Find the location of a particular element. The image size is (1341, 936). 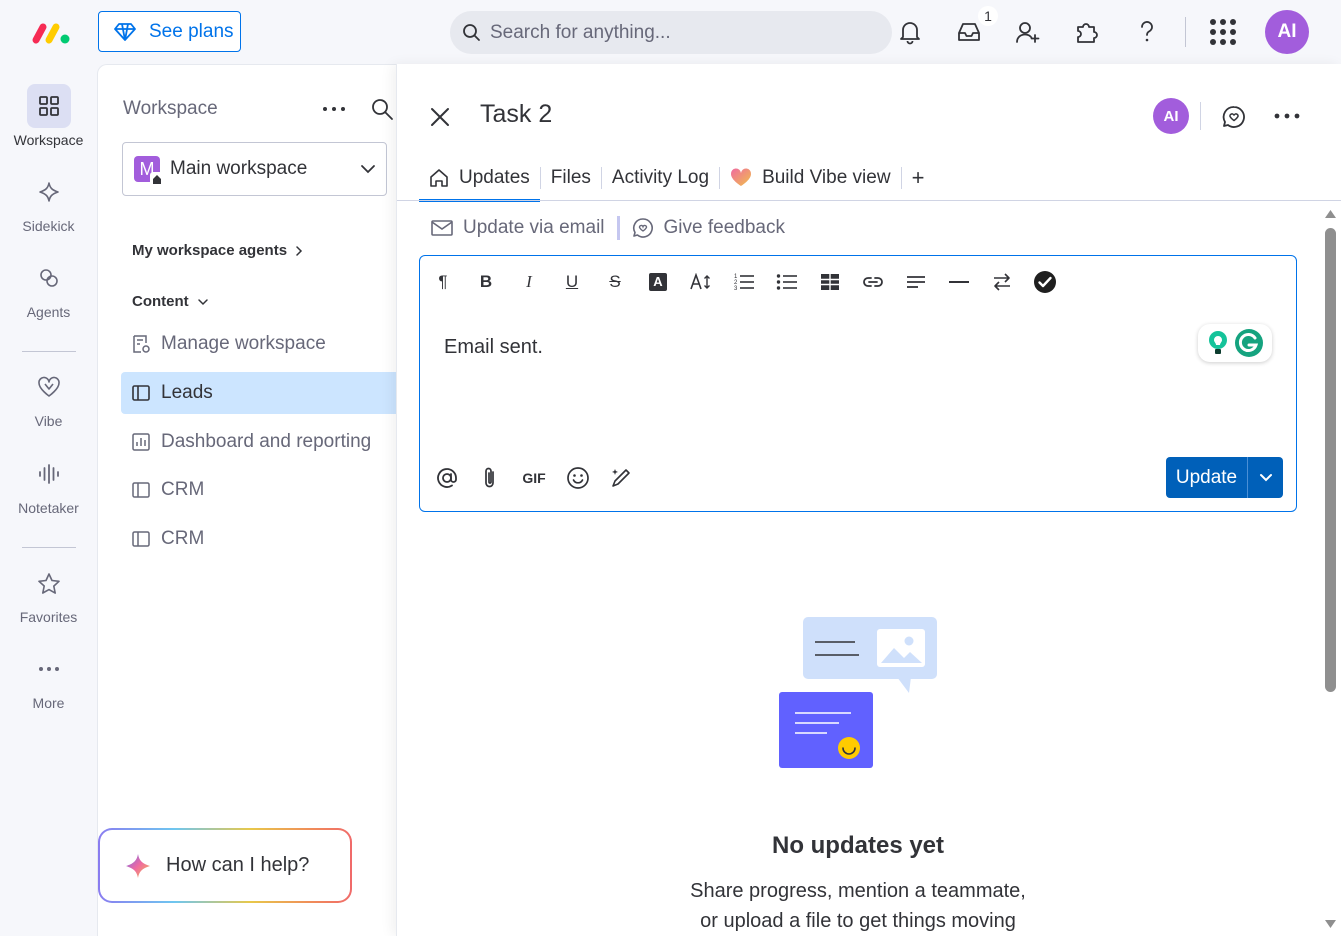

checklist-icon is located at coordinates (1045, 282).